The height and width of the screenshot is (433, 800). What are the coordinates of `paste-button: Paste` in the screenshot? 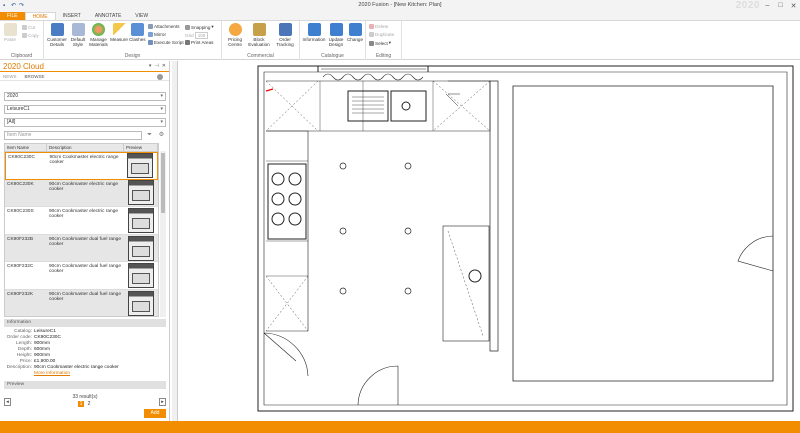 It's located at (10, 32).